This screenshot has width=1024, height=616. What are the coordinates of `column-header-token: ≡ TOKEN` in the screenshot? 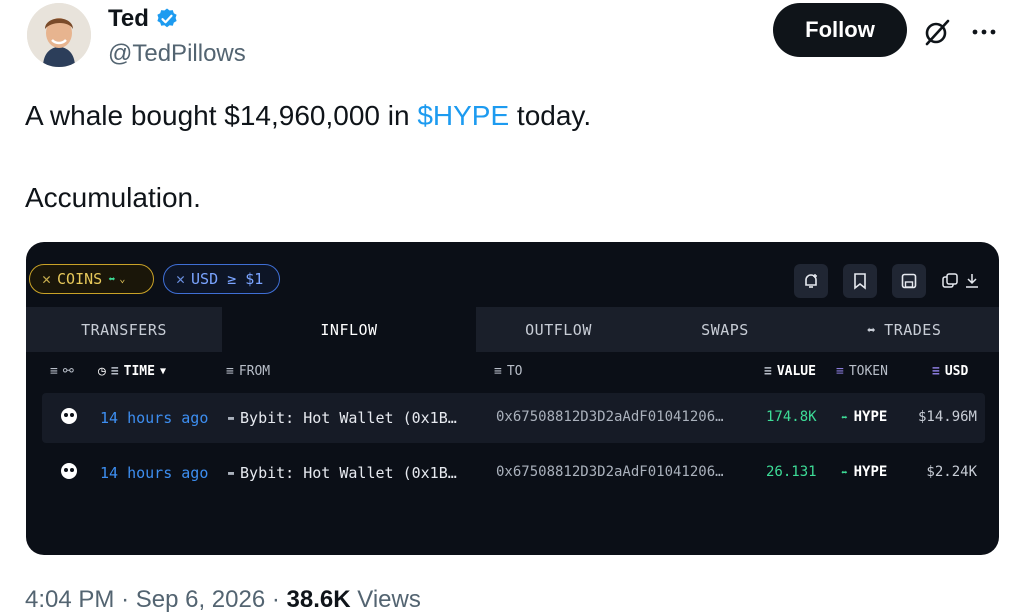 It's located at (862, 371).